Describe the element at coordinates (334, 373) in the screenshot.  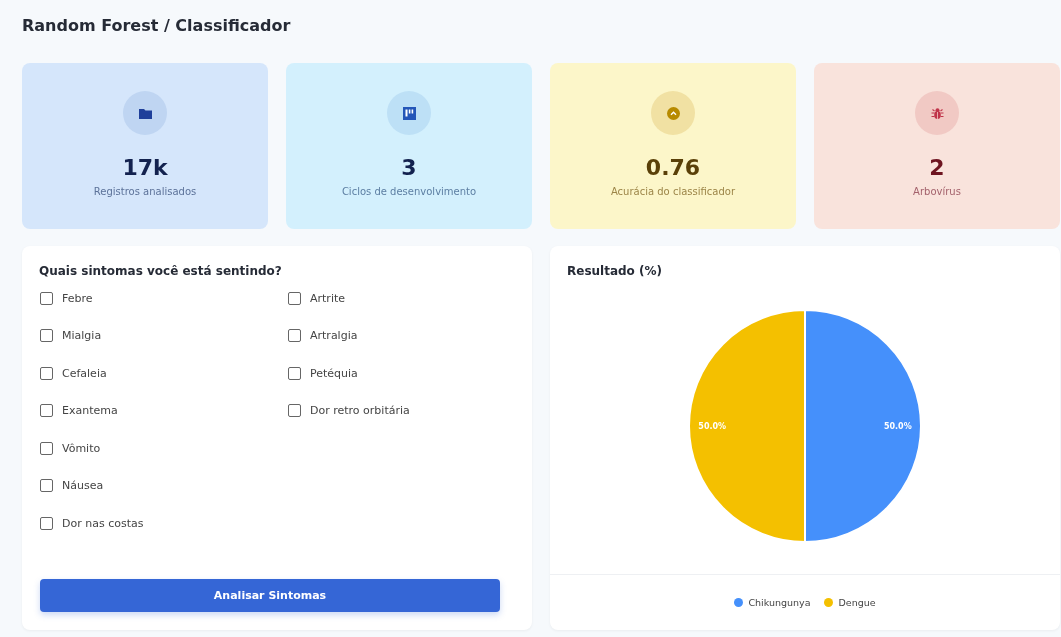
I see `checkbox-label: Petéquia` at that location.